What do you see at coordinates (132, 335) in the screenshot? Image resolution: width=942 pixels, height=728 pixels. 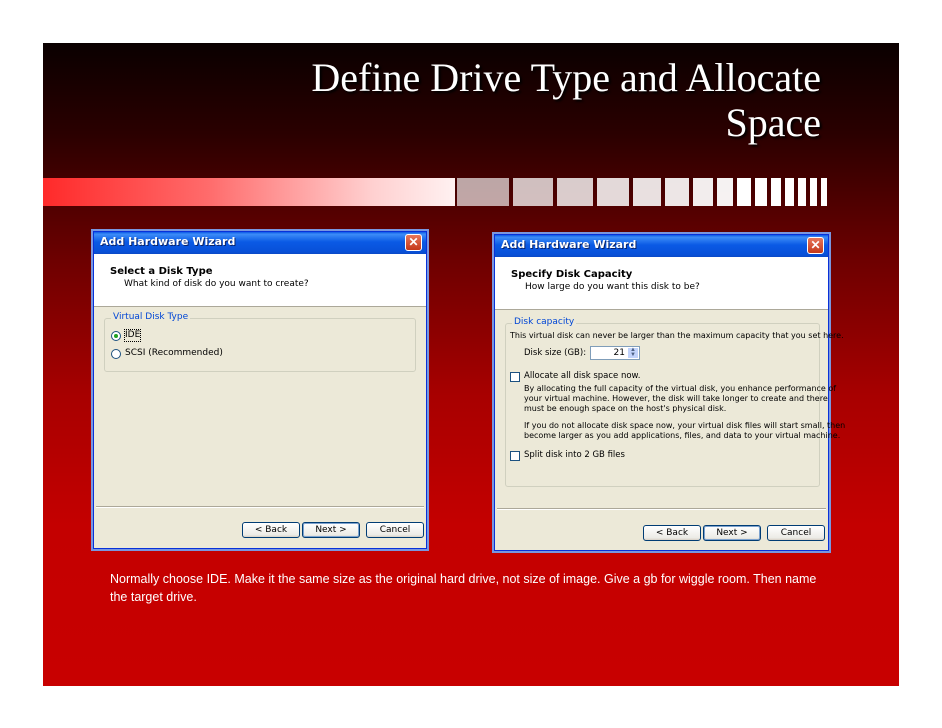 I see `ide-label: IDE` at bounding box center [132, 335].